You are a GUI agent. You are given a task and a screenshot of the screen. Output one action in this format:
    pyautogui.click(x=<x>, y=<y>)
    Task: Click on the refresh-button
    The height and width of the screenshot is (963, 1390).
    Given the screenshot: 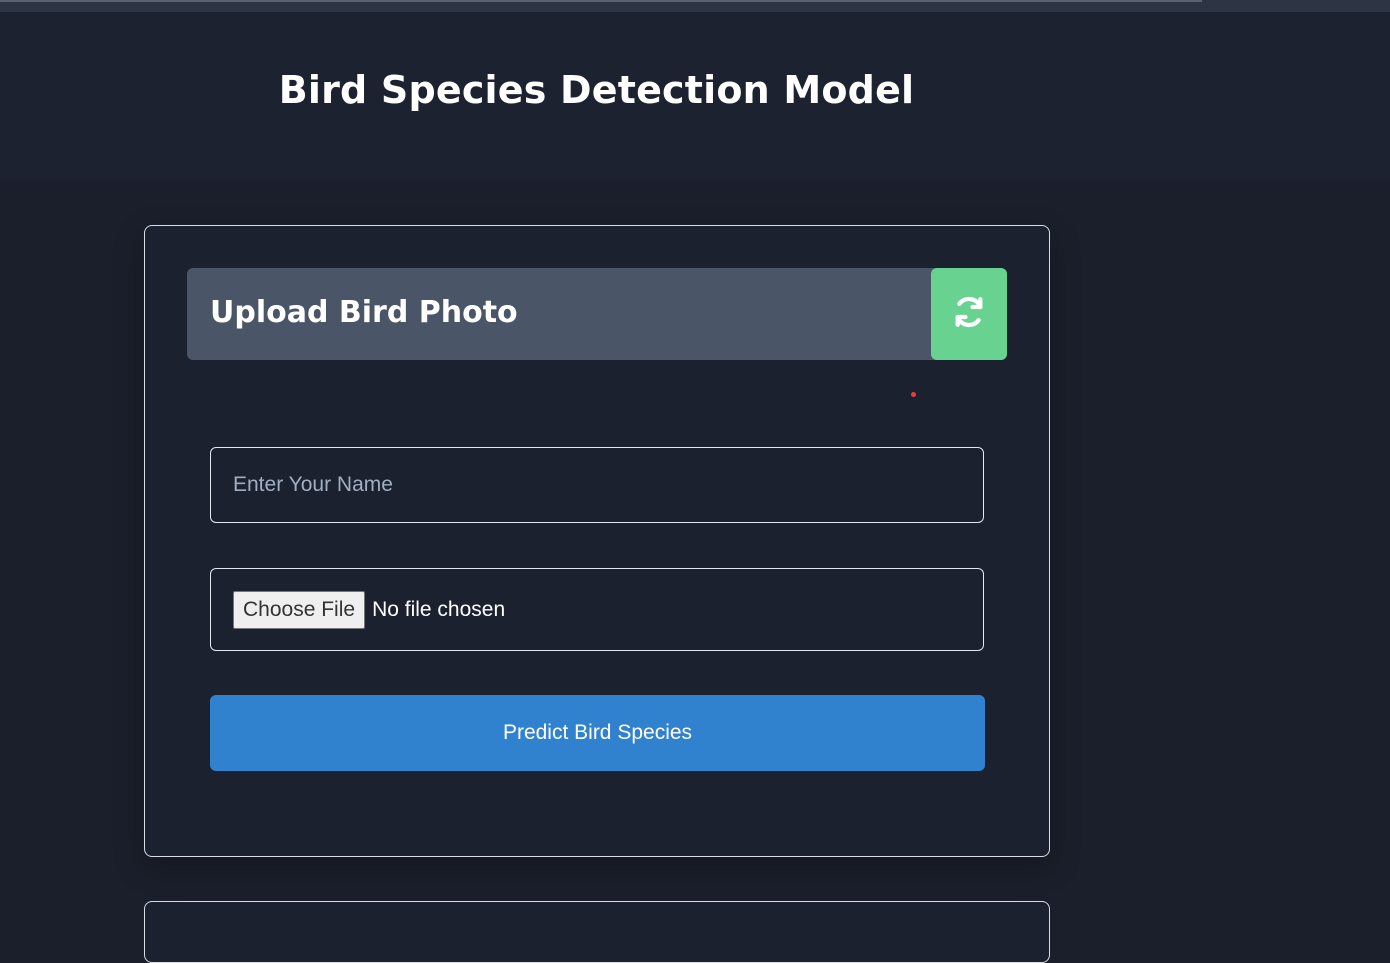 What is the action you would take?
    pyautogui.click(x=969, y=314)
    